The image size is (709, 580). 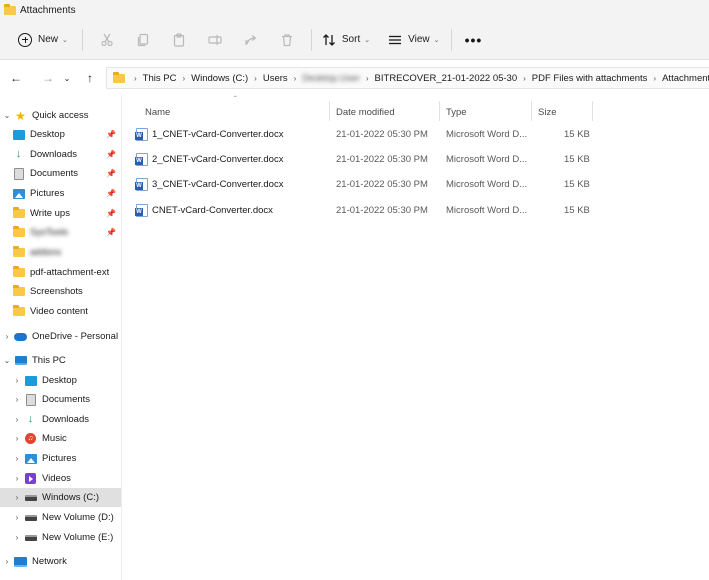 I want to click on nav-quick-downloads: ↓ Downloads 📌, so click(x=60, y=154).